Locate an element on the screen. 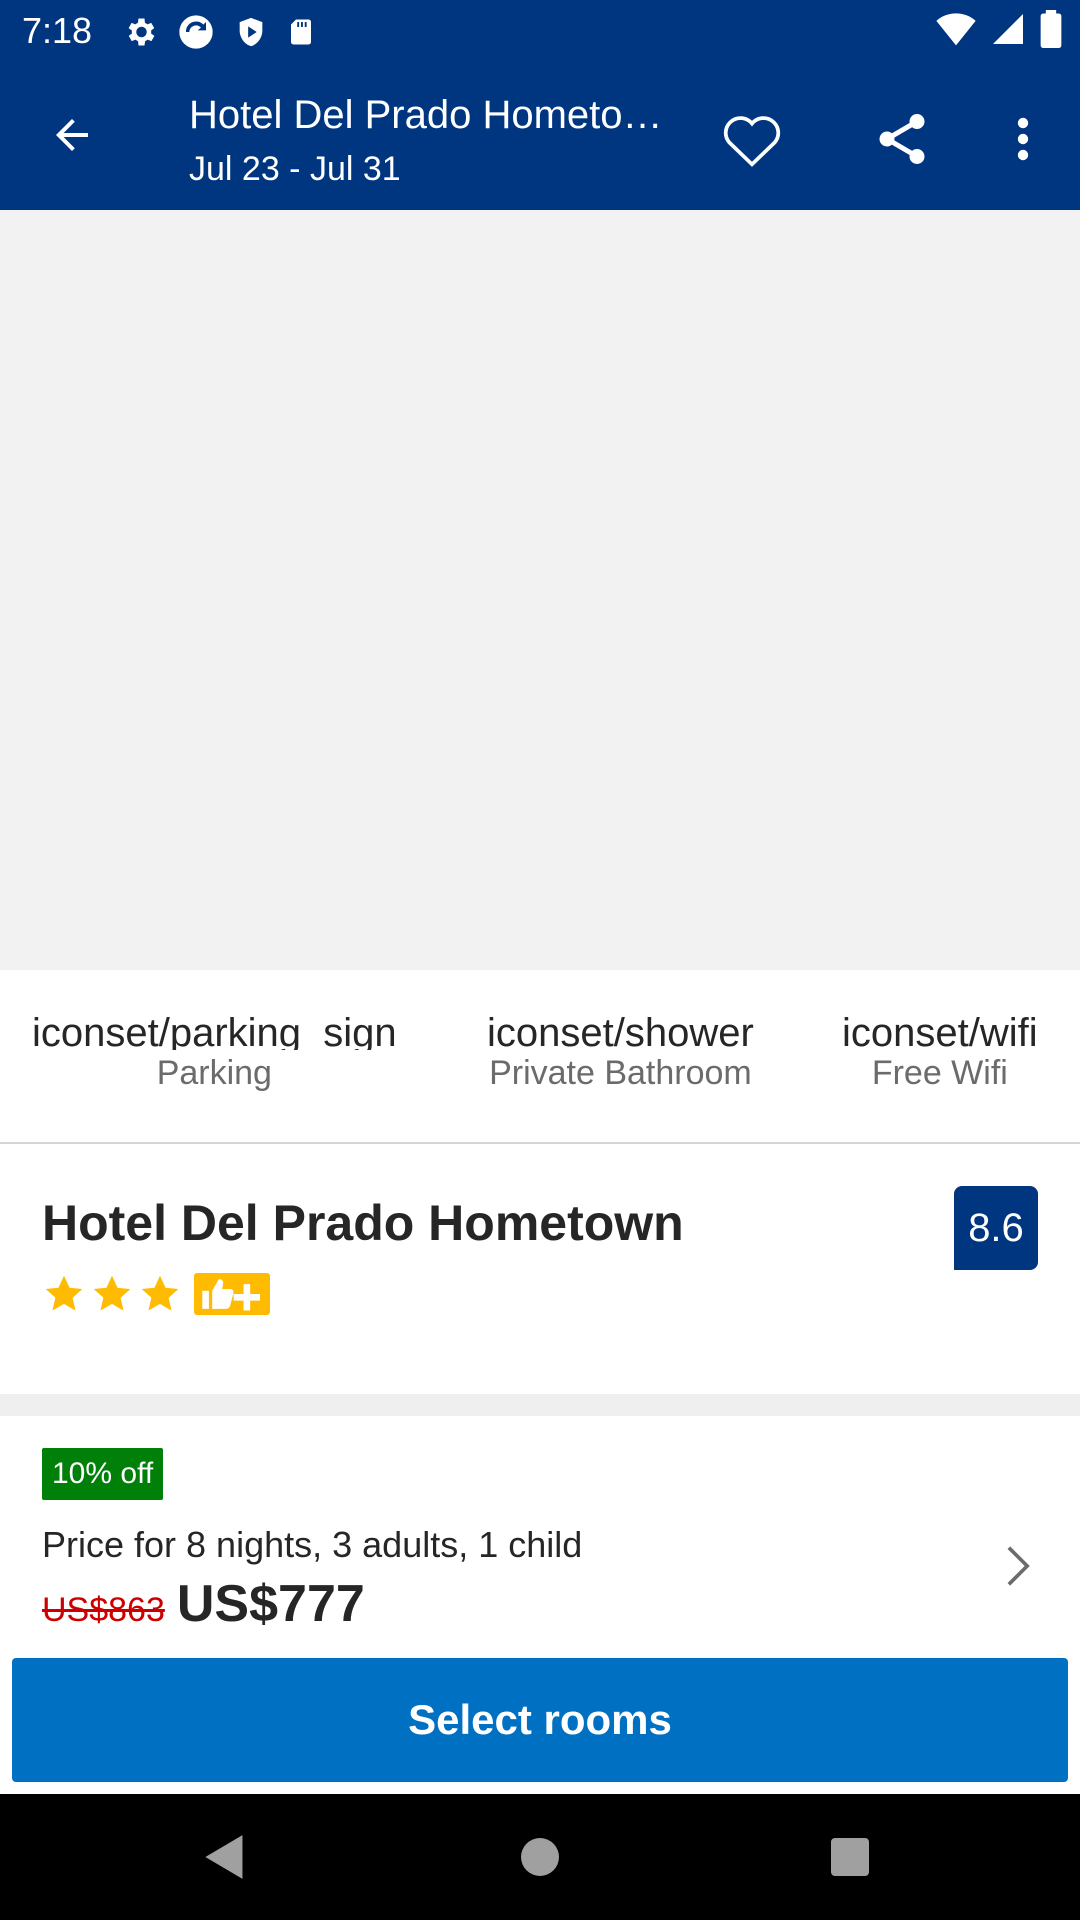 The width and height of the screenshot is (1080, 1920). back-button is located at coordinates (72, 135).